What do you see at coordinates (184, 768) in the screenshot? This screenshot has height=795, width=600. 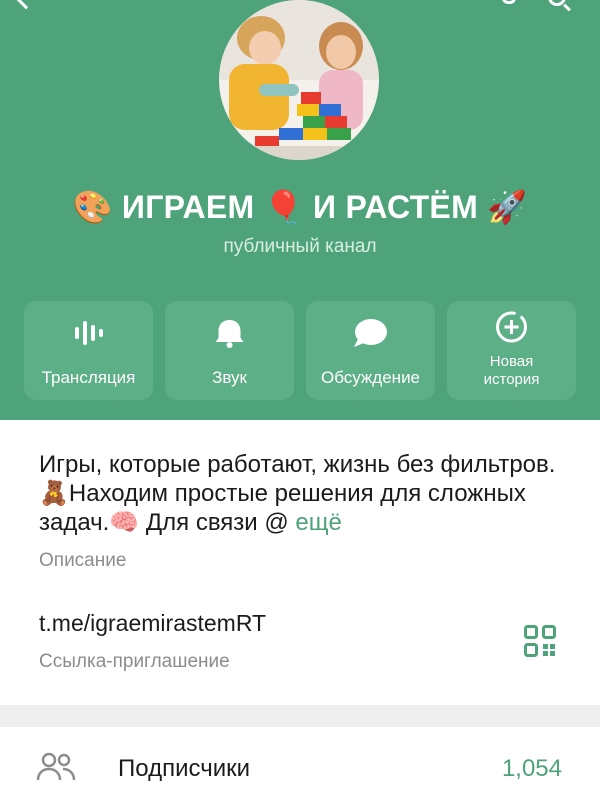 I see `subscribers-label: Подписчики` at bounding box center [184, 768].